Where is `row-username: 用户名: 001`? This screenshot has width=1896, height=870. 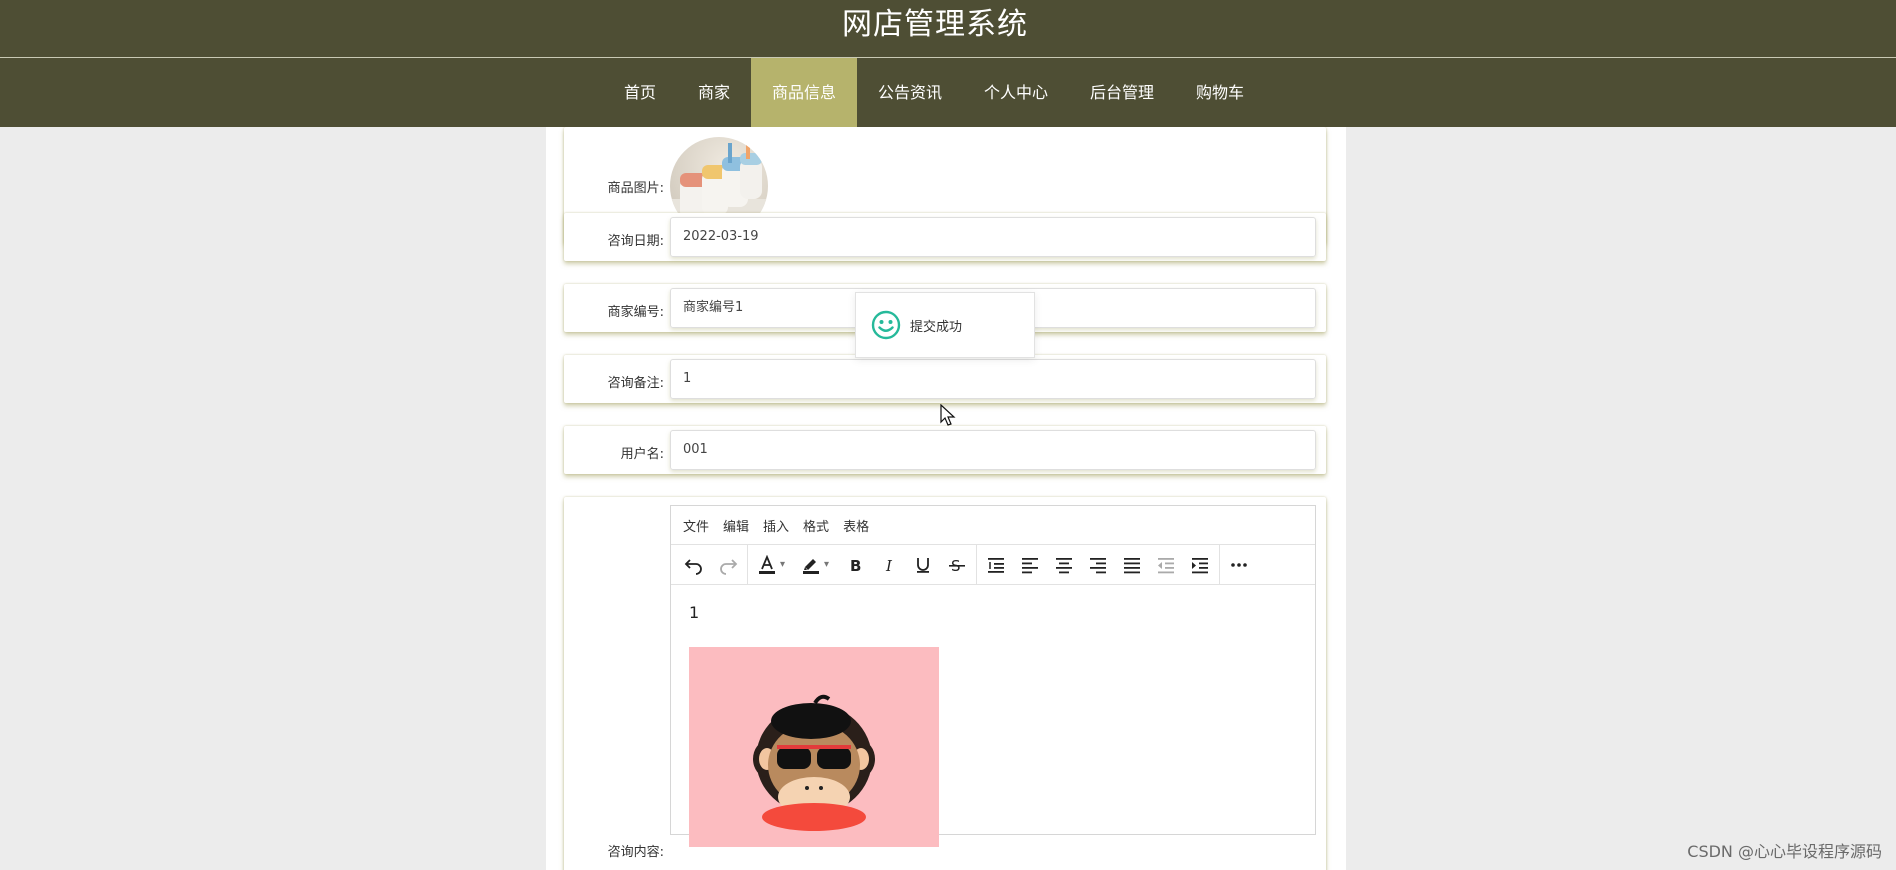 row-username: 用户名: 001 is located at coordinates (945, 450).